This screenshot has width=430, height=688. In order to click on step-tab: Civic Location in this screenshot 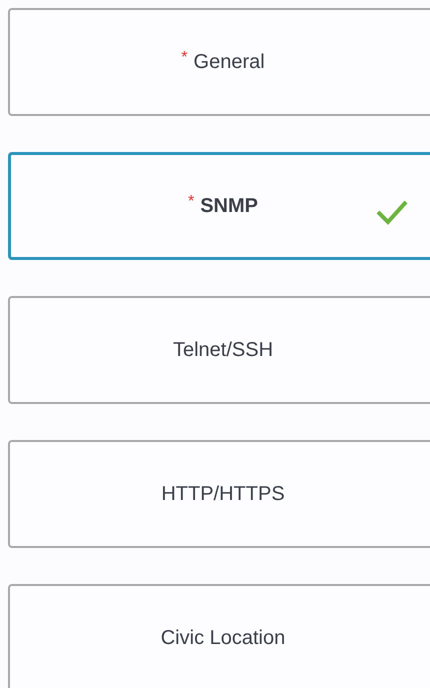, I will do `click(219, 636)`.